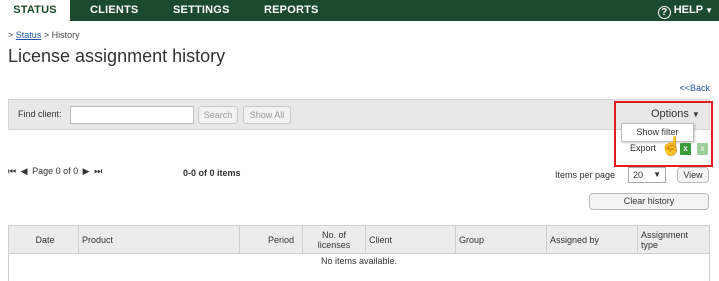 The width and height of the screenshot is (719, 281). I want to click on question-circle-icon: ?, so click(664, 12).